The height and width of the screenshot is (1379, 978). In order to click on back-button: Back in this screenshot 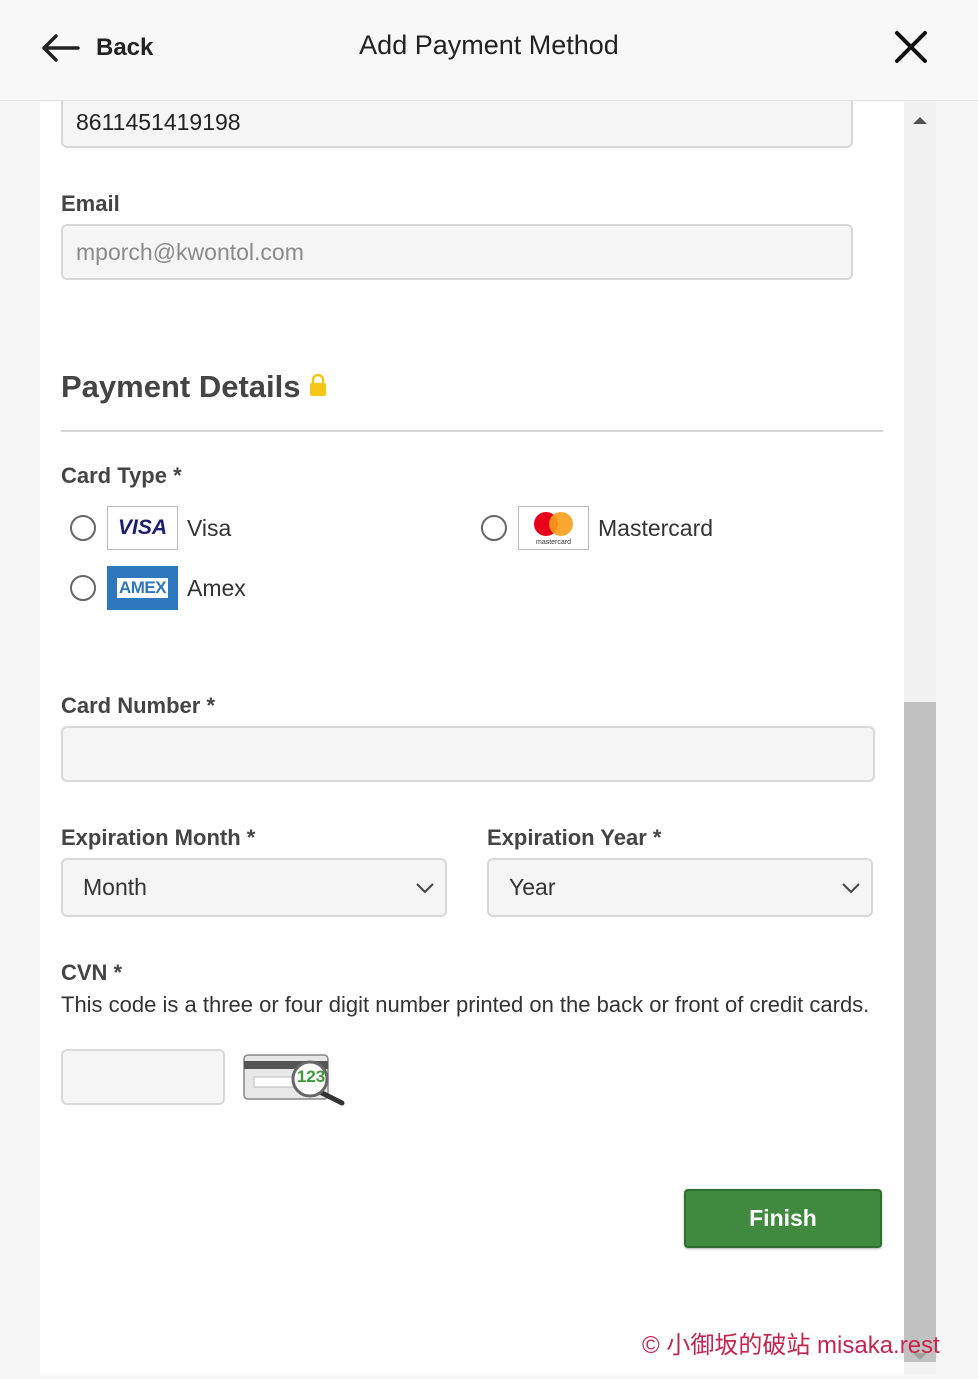, I will do `click(96, 48)`.